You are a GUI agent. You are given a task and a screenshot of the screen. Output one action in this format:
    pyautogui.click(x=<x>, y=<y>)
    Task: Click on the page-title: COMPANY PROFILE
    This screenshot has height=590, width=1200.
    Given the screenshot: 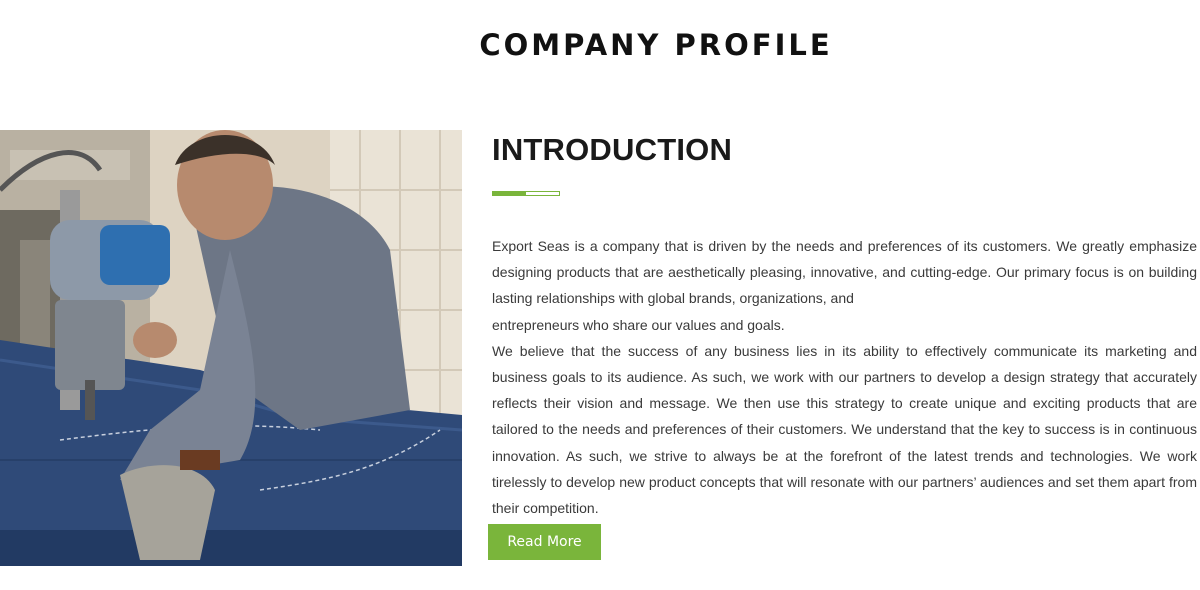 What is the action you would take?
    pyautogui.click(x=656, y=45)
    